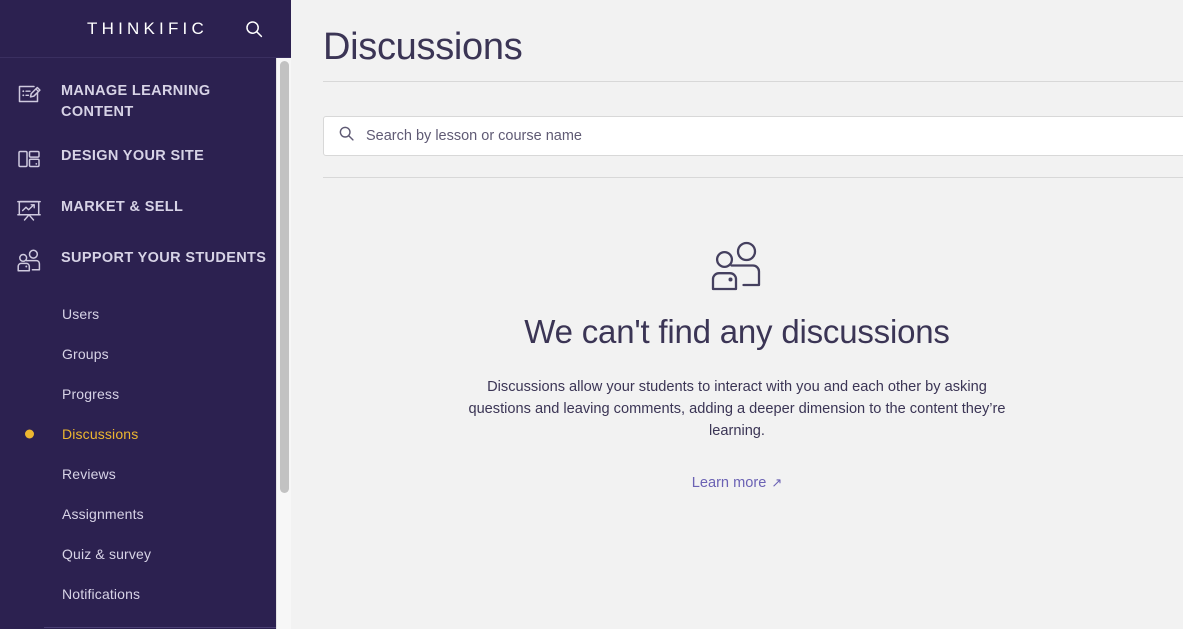  Describe the element at coordinates (774, 136) in the screenshot. I see `search-input` at that location.